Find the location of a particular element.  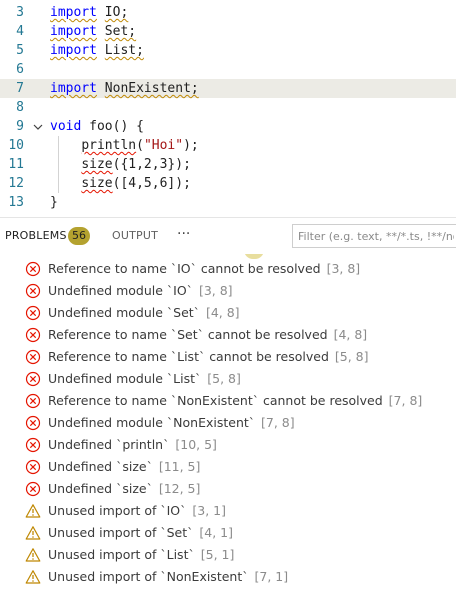

problems-filter-input is located at coordinates (374, 236).